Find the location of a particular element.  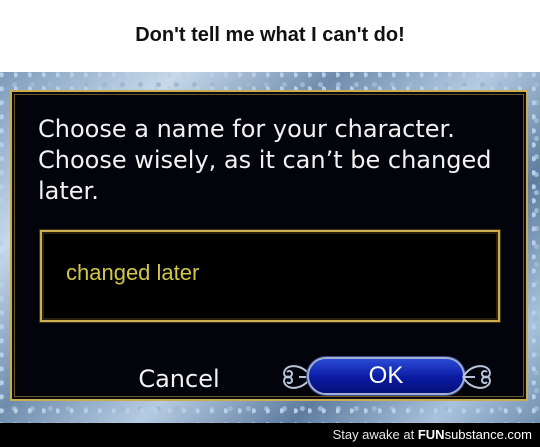

cancel-button: Cancel is located at coordinates (179, 379).